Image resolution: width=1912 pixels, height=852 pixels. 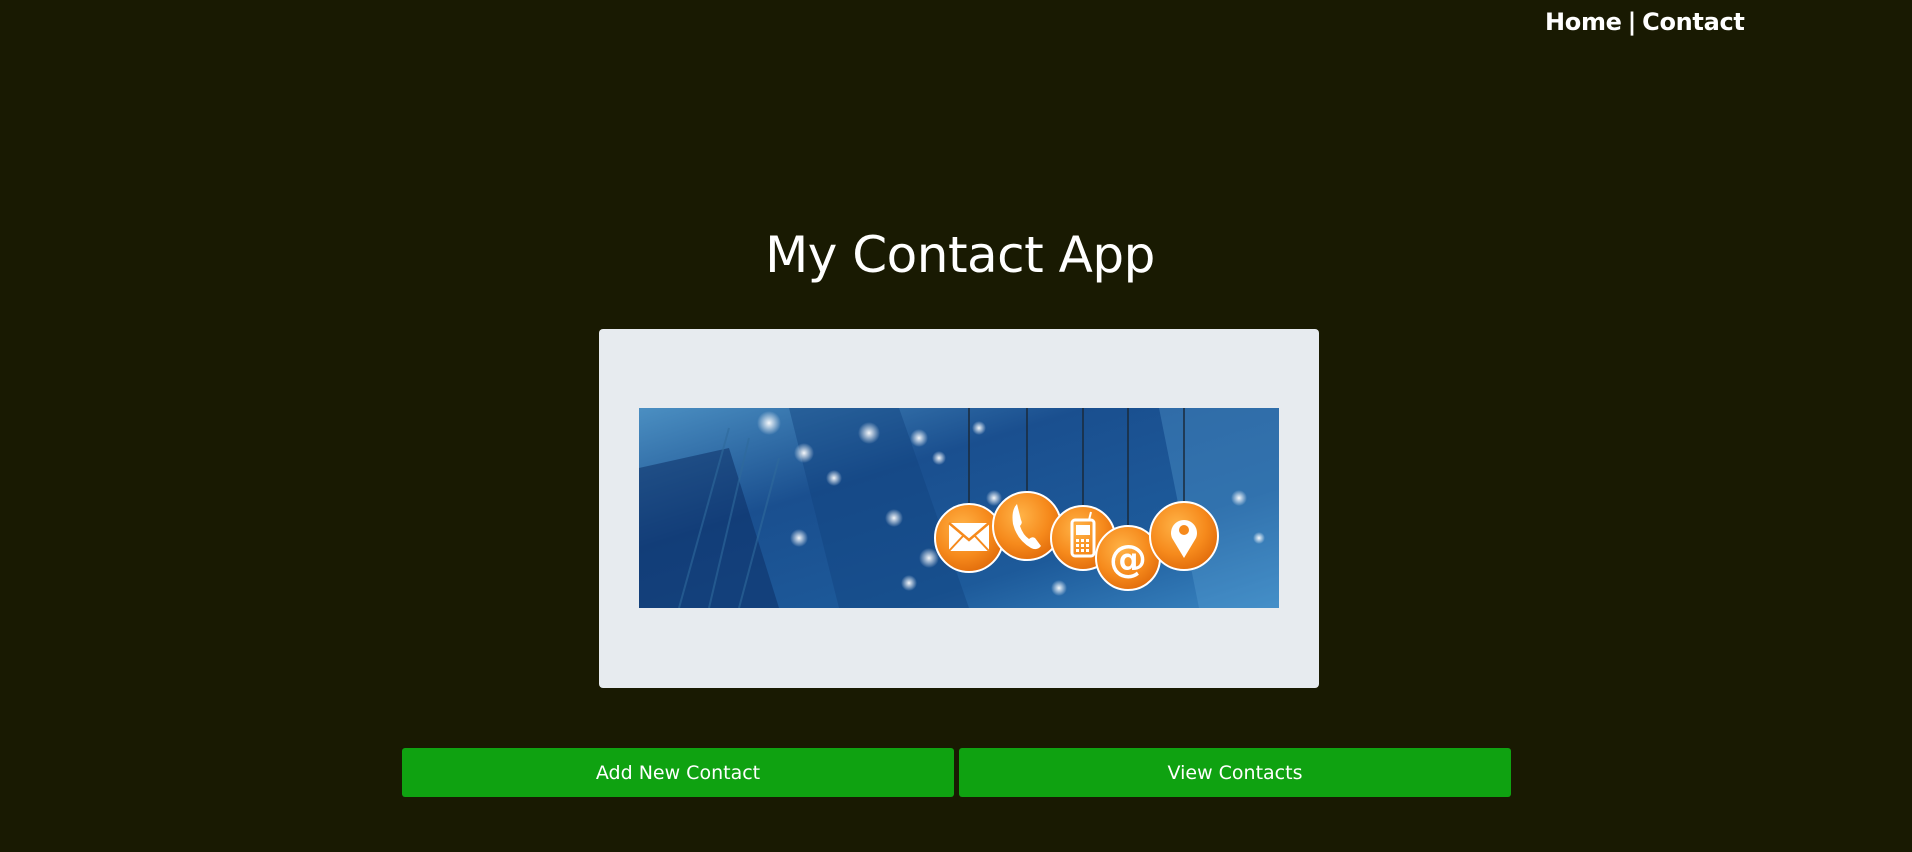 I want to click on banner-image: @, so click(x=959, y=508).